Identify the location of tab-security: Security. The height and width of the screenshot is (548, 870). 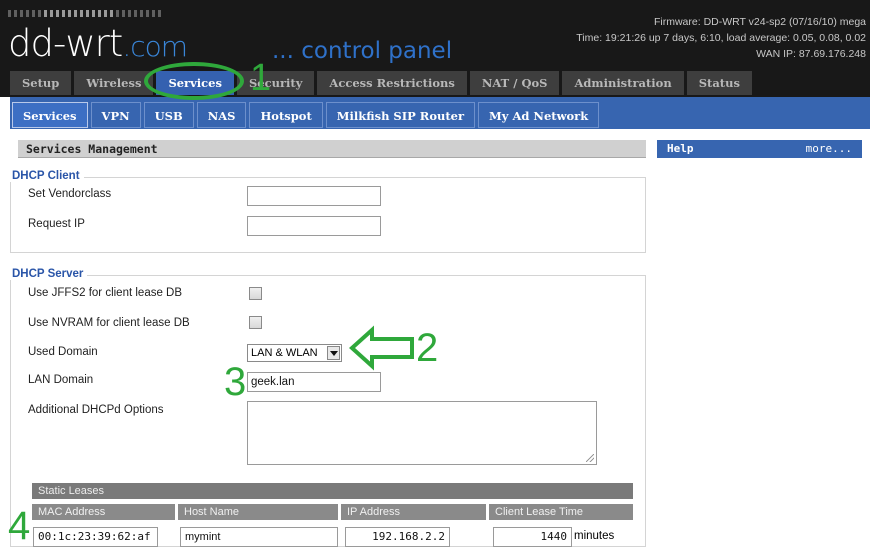
(275, 83).